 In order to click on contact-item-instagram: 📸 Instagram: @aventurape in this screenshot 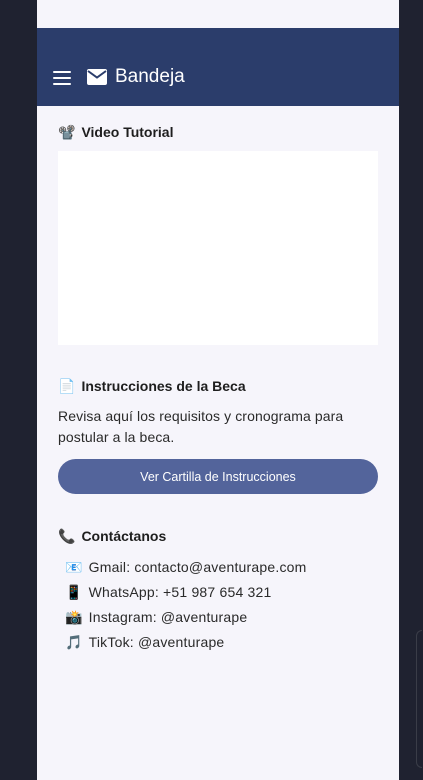, I will do `click(221, 616)`.